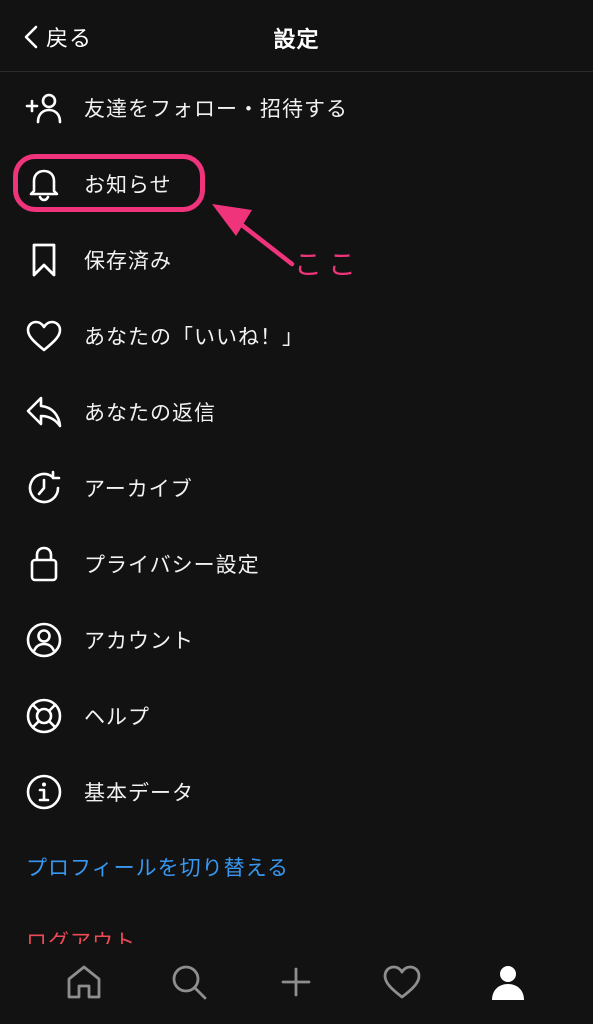  Describe the element at coordinates (139, 641) in the screenshot. I see `menu-item-label: アカウント` at that location.